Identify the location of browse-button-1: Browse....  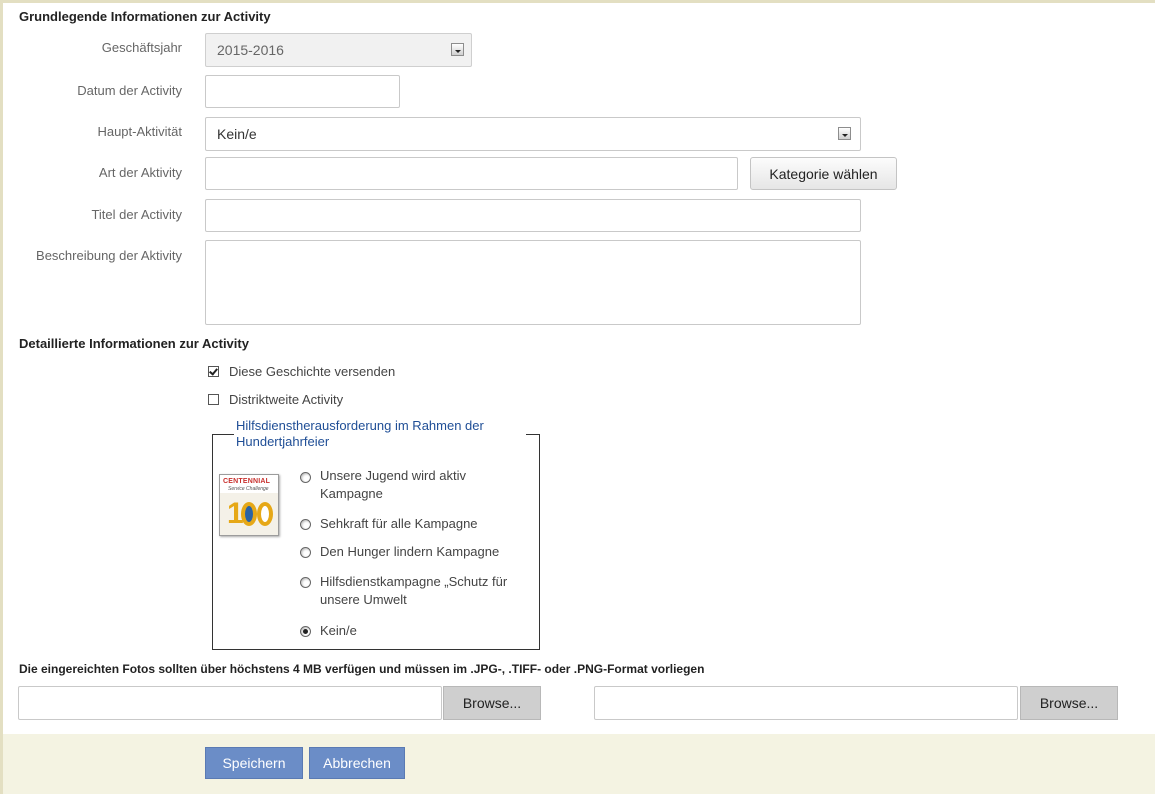
(492, 703).